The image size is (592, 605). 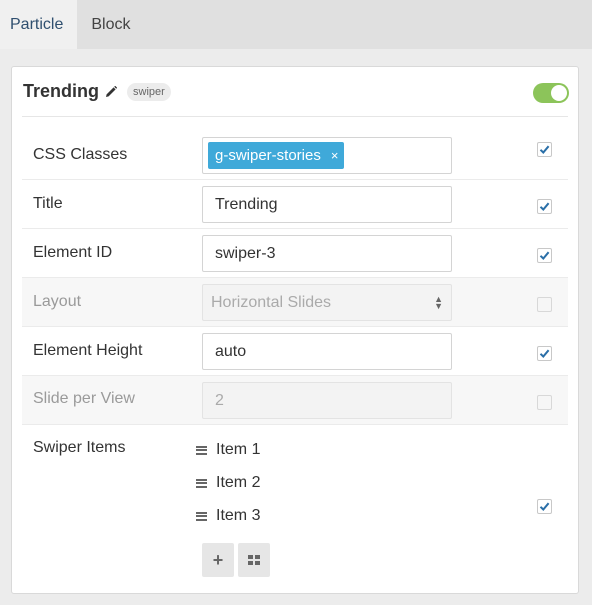 I want to click on label-slide-per-view: Slide per View, so click(x=84, y=398).